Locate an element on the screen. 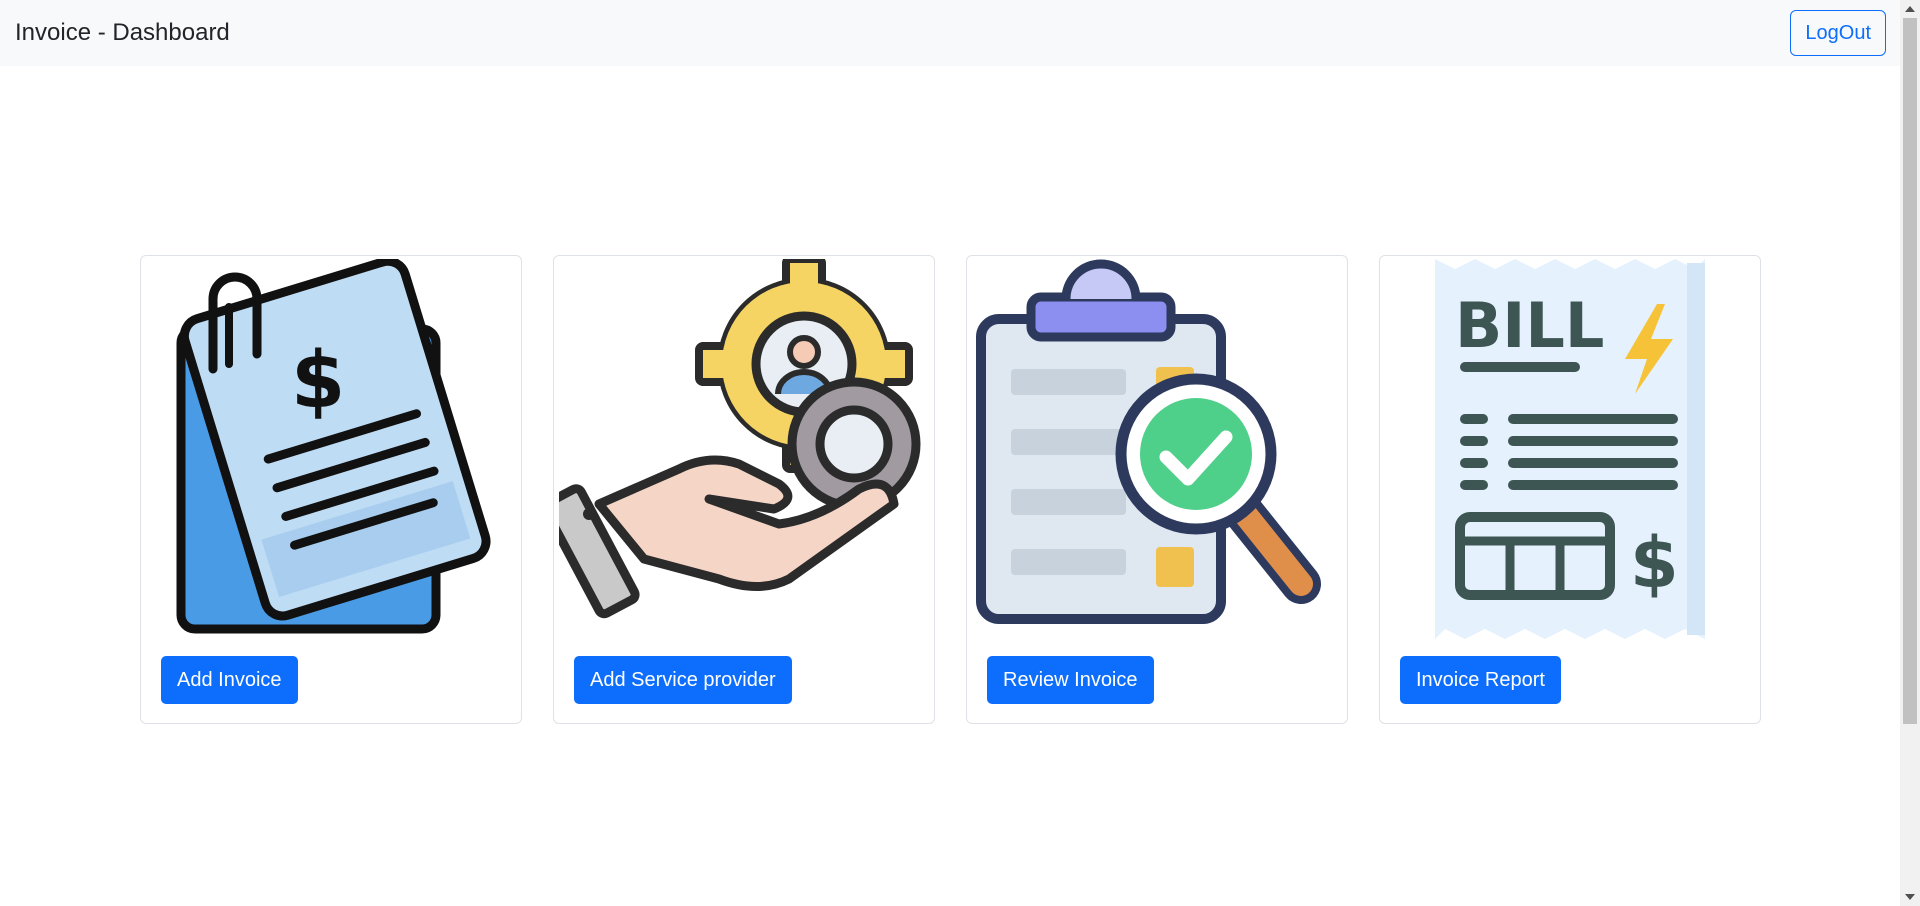 The width and height of the screenshot is (1920, 906). logout-button: LogOut is located at coordinates (1838, 33).